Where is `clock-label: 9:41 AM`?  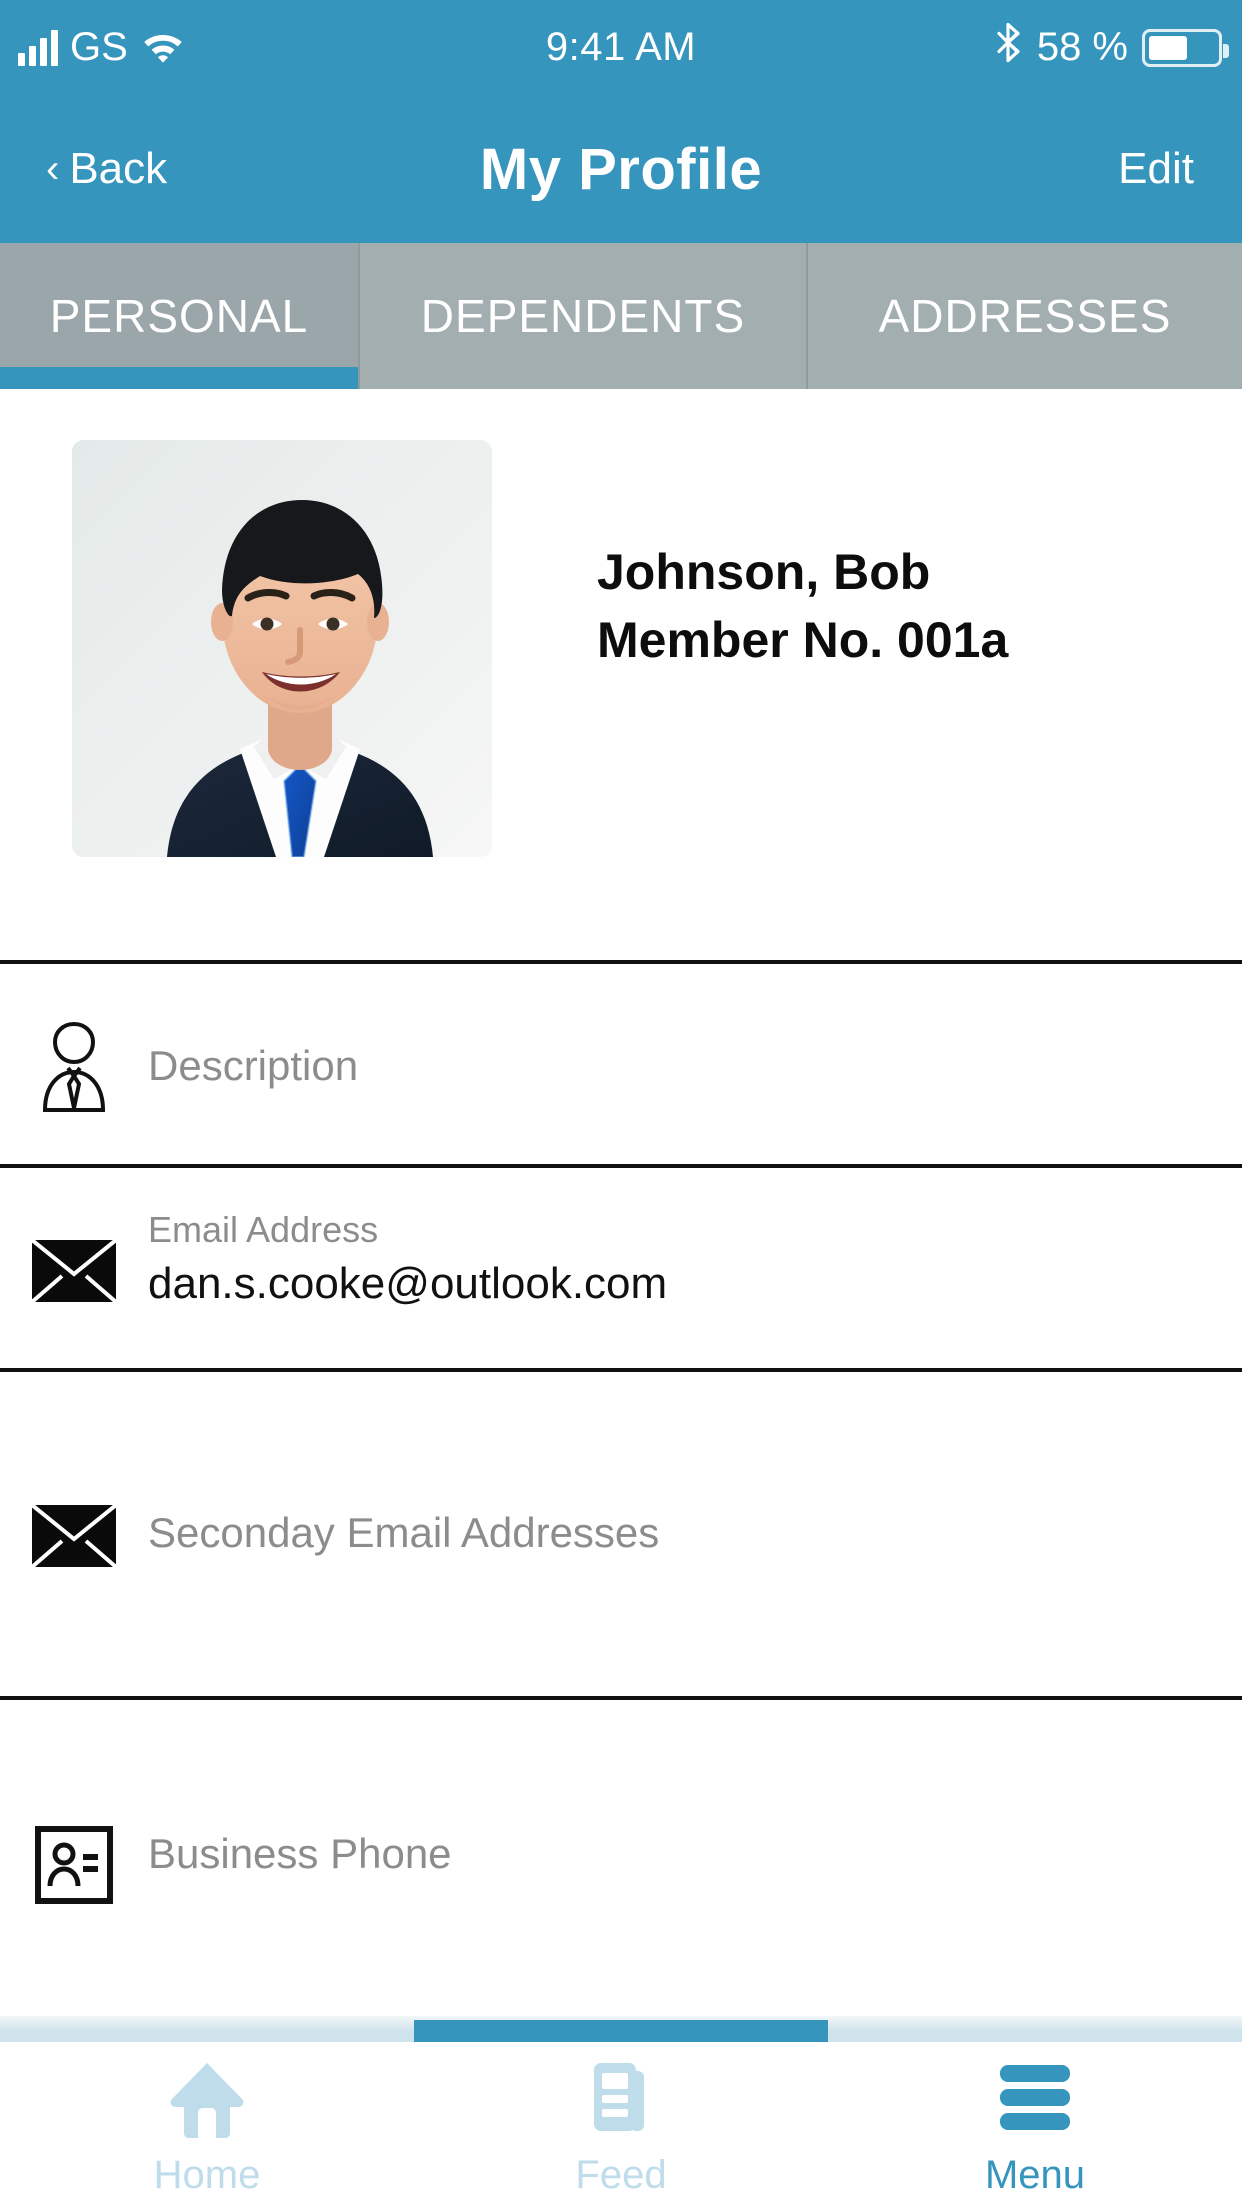
clock-label: 9:41 AM is located at coordinates (621, 47).